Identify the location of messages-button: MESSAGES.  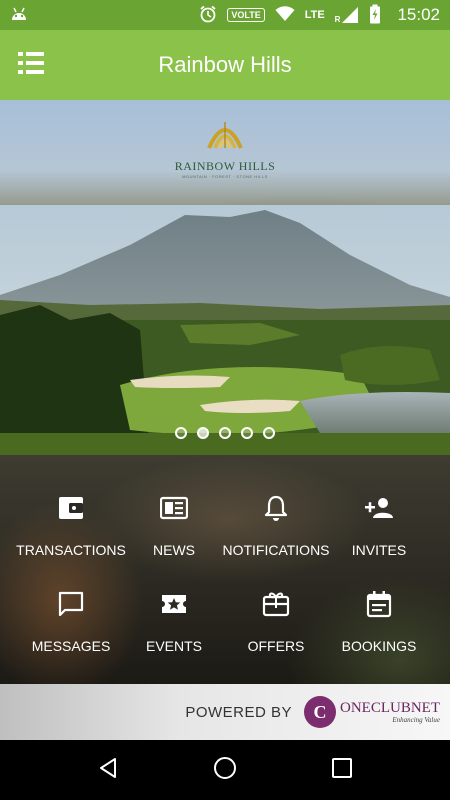
(71, 628).